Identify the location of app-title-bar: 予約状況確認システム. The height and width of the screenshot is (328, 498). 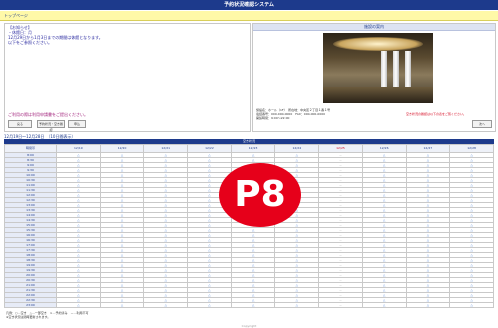
(249, 5).